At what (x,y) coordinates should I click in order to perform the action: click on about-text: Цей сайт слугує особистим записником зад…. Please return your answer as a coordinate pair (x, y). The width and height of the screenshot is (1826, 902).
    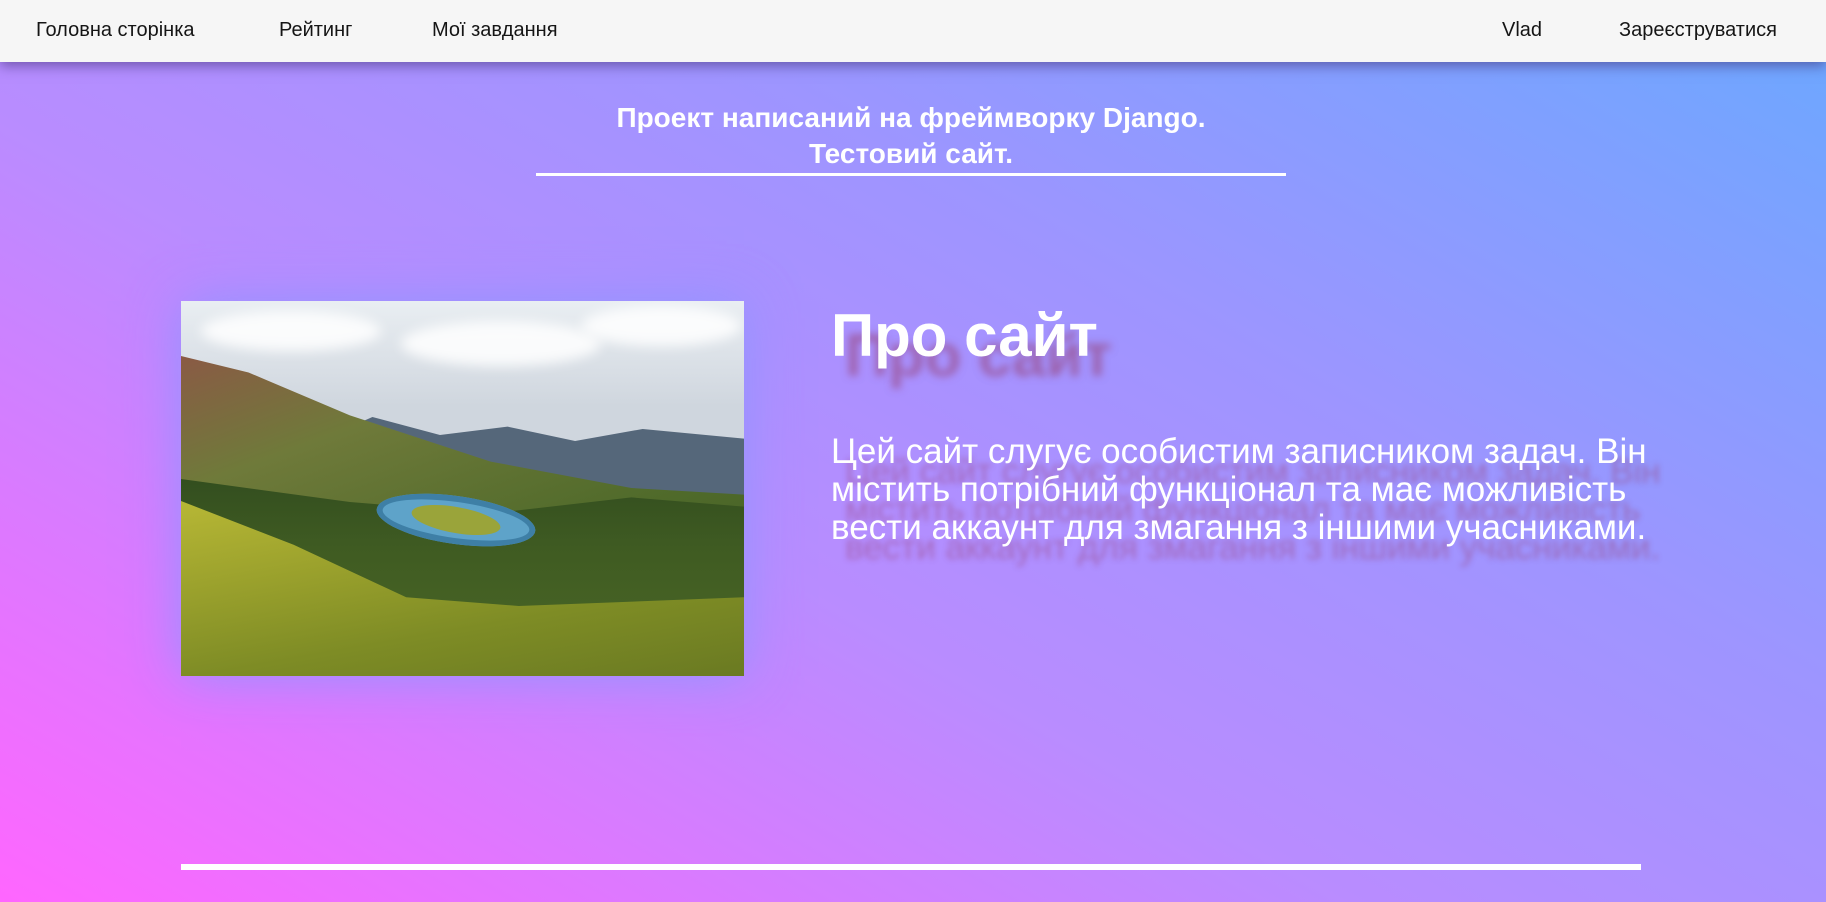
    Looking at the image, I should click on (1239, 489).